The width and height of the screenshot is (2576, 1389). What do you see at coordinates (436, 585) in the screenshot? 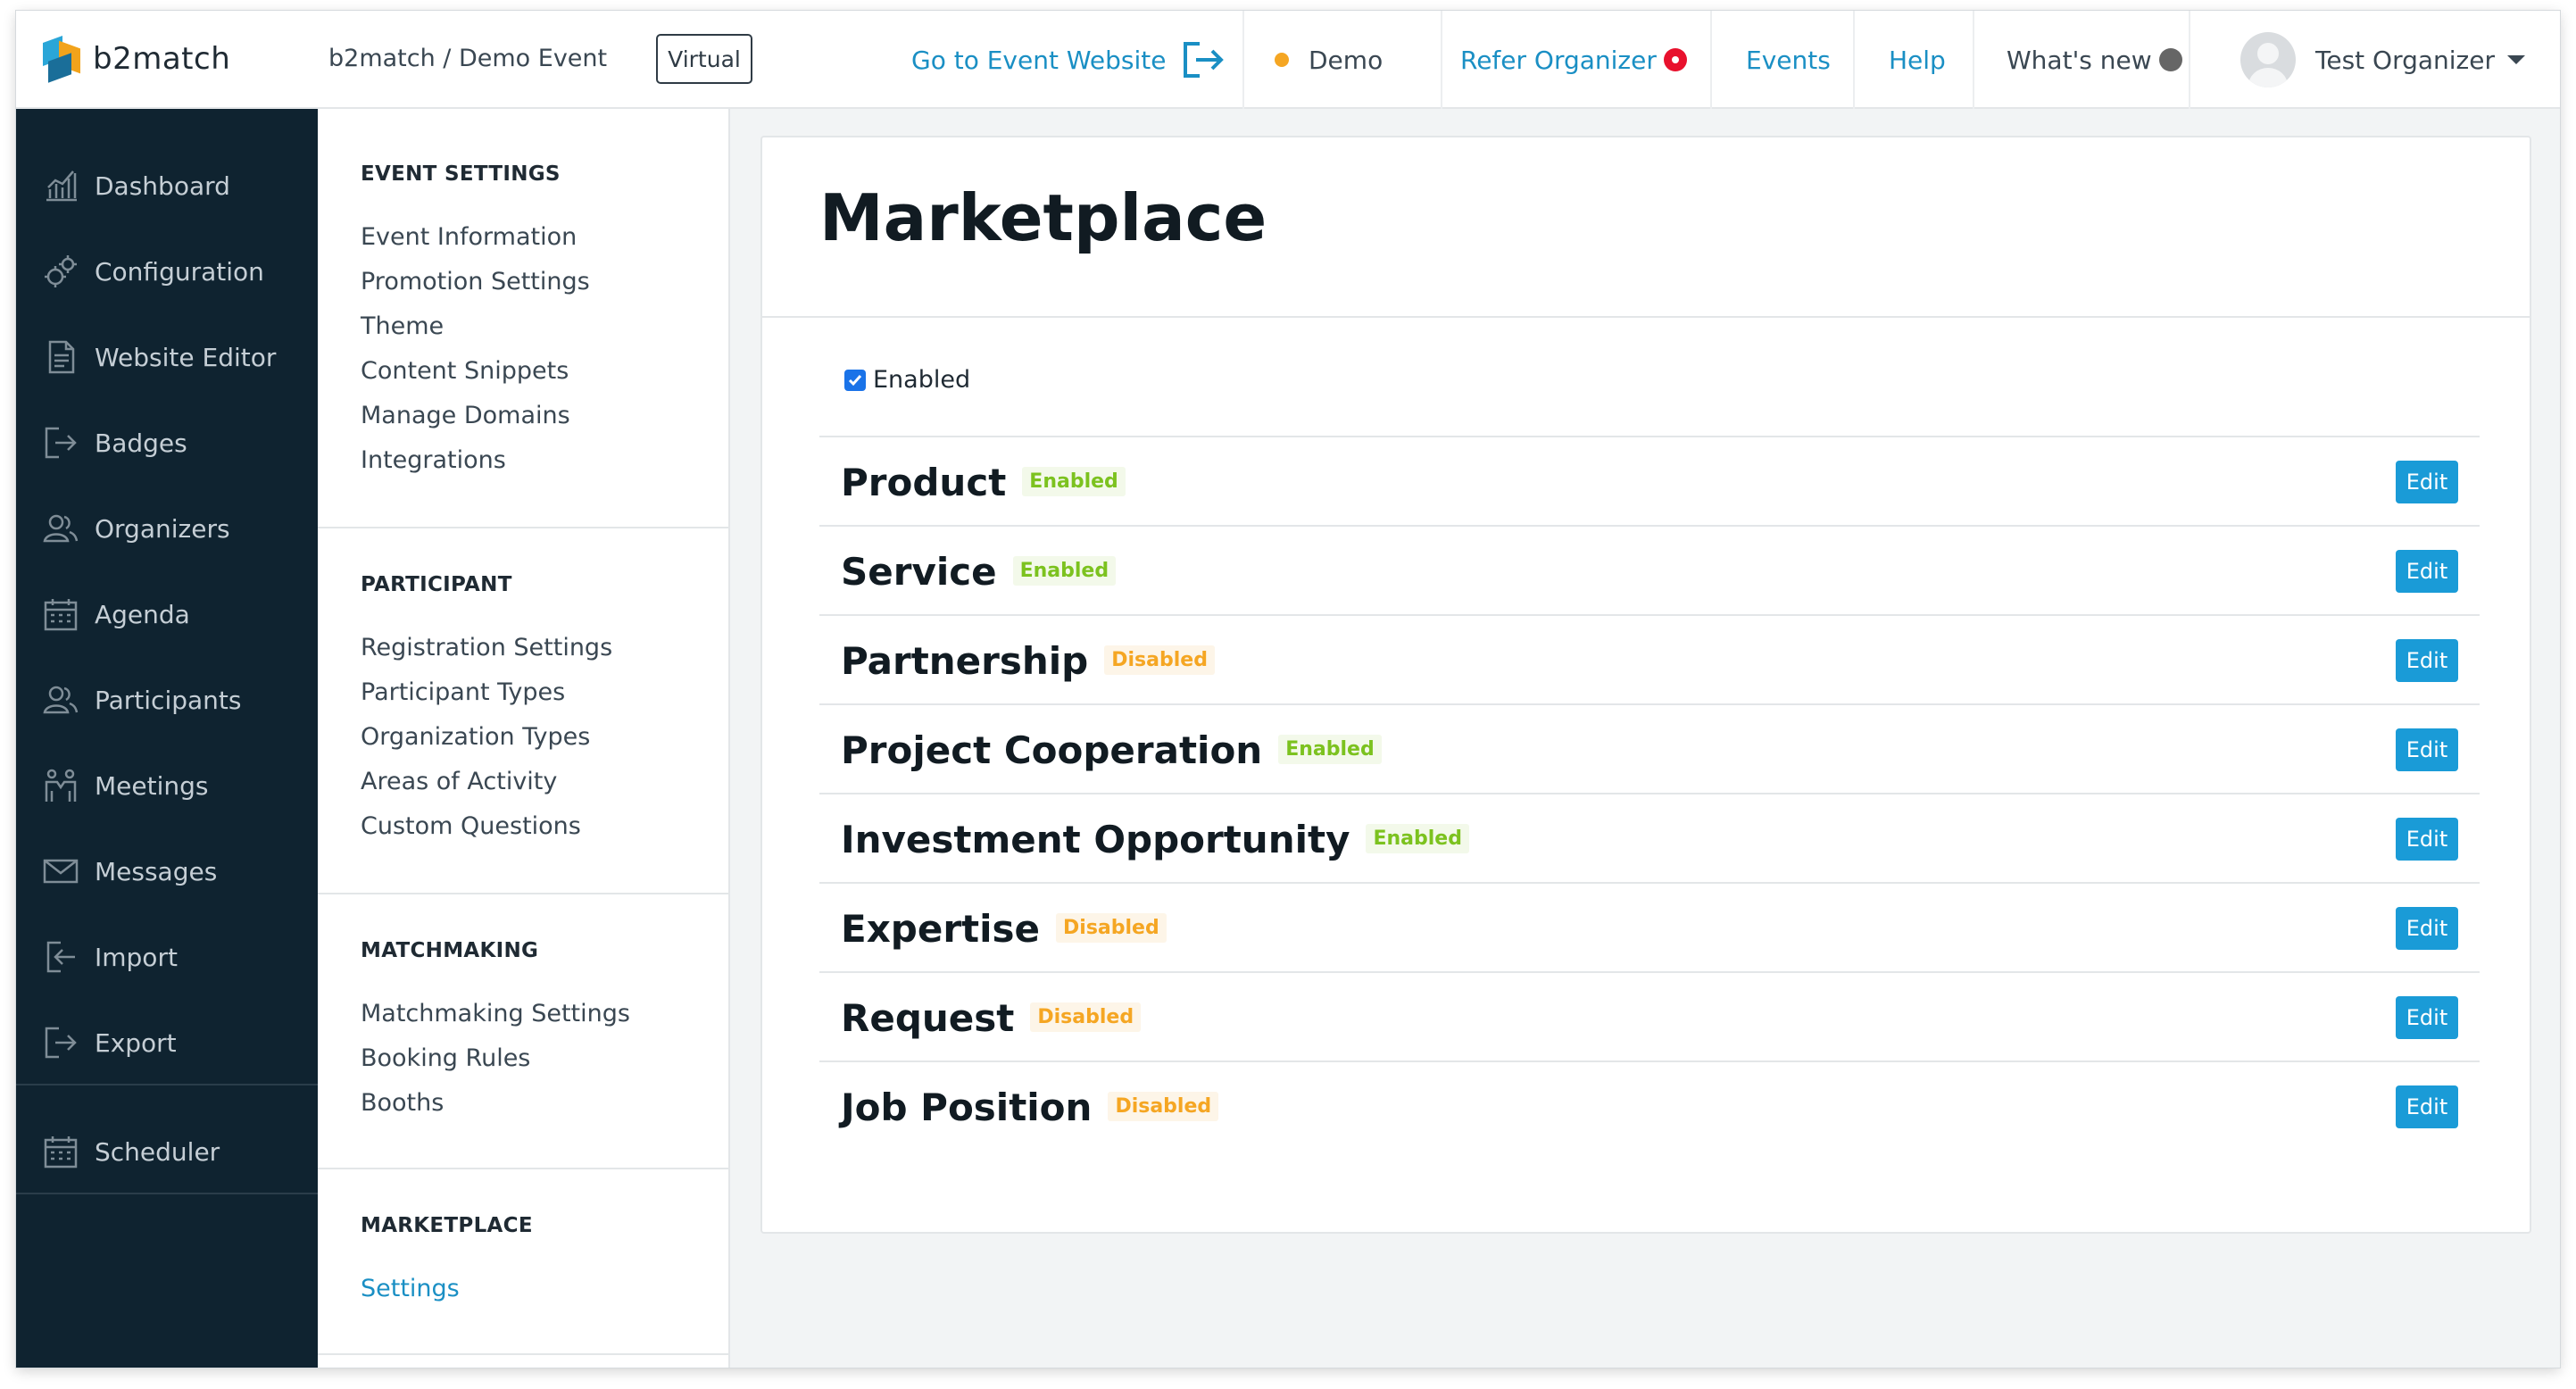
I see `section-title-participant: PARTICIPANT` at bounding box center [436, 585].